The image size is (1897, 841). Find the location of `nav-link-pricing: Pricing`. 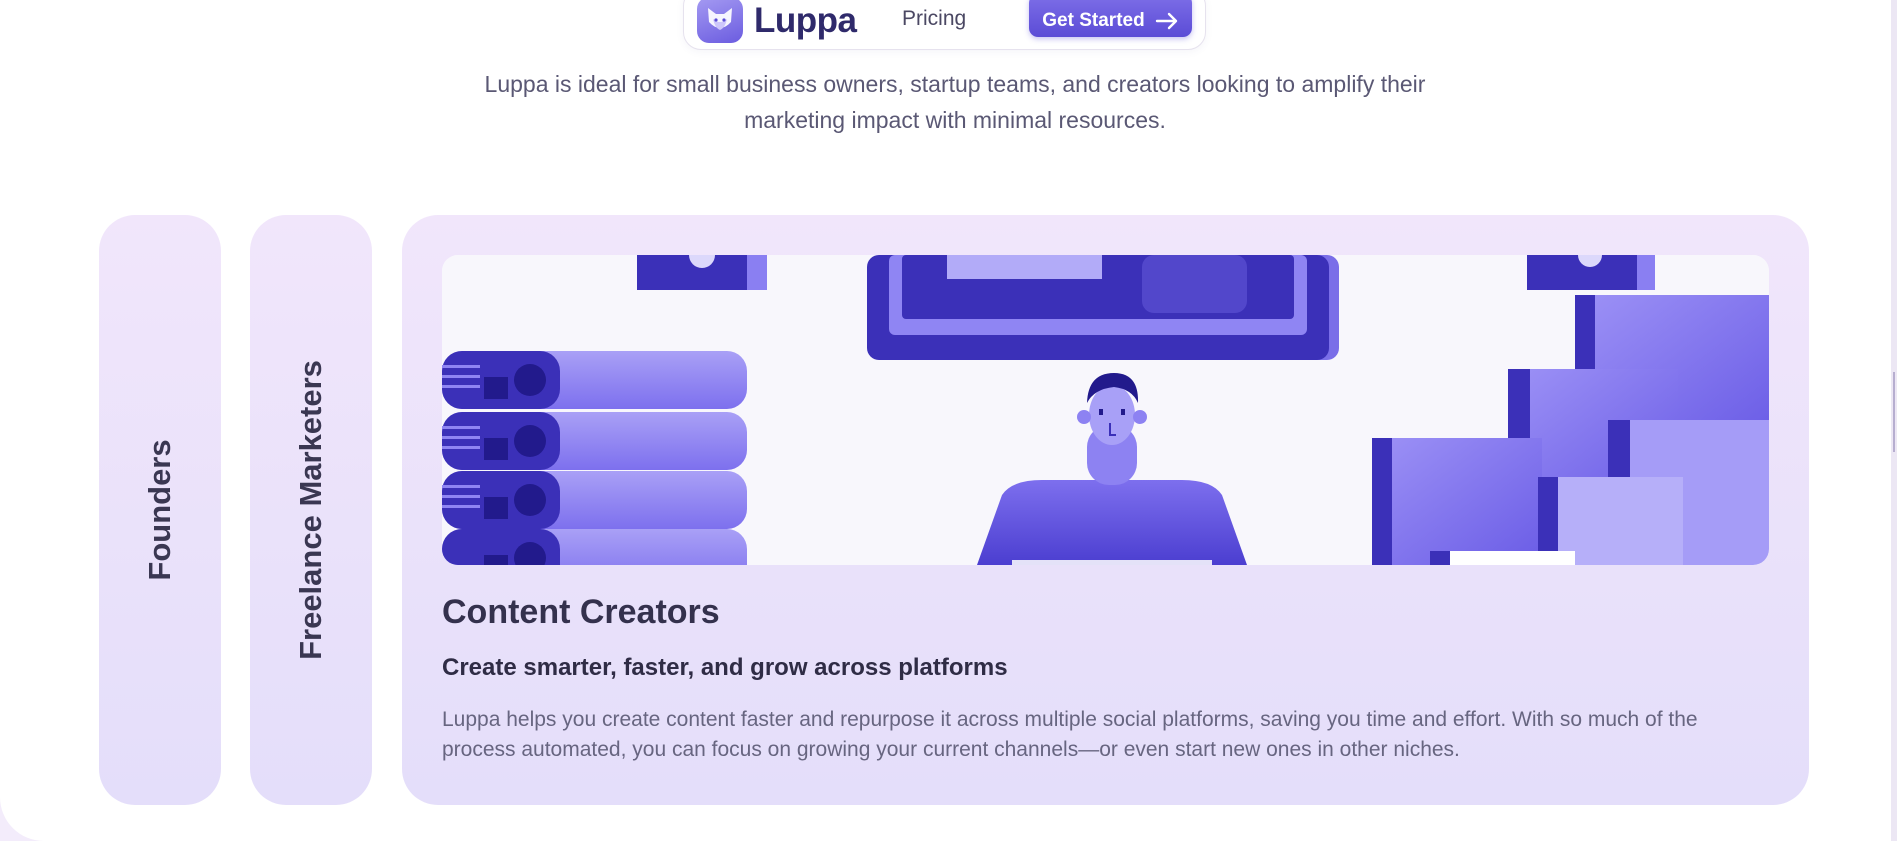

nav-link-pricing: Pricing is located at coordinates (934, 19).